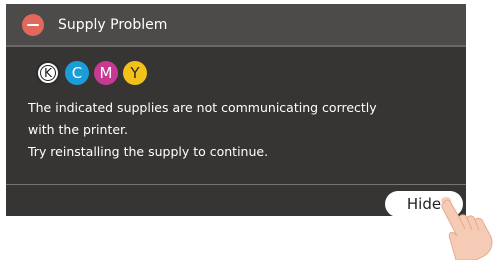  I want to click on error-icon, so click(33, 25).